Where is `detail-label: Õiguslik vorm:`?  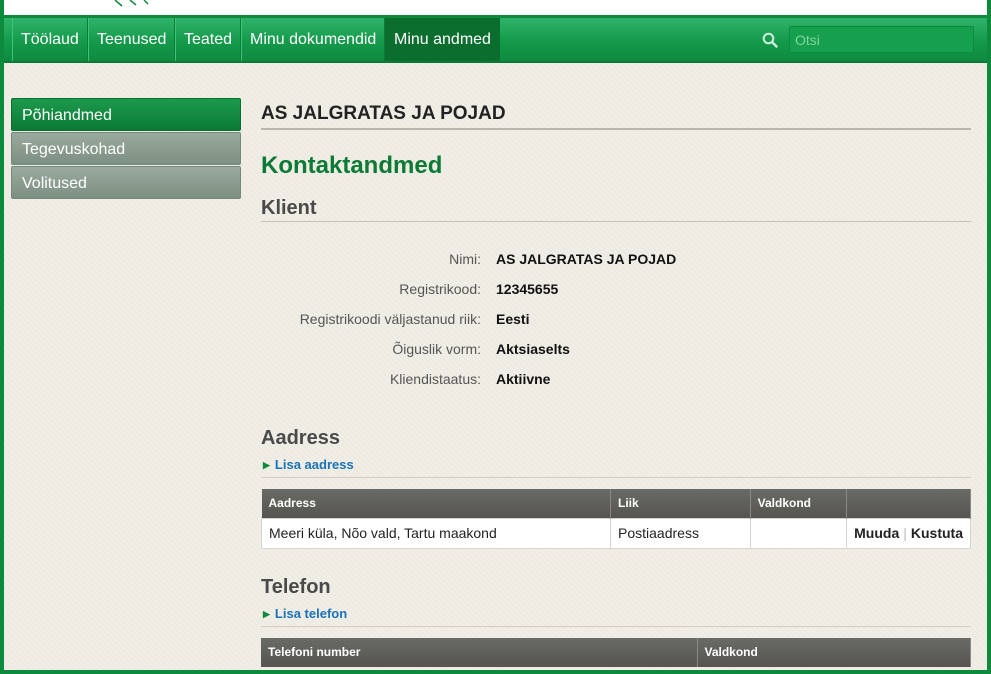 detail-label: Õiguslik vorm: is located at coordinates (436, 349).